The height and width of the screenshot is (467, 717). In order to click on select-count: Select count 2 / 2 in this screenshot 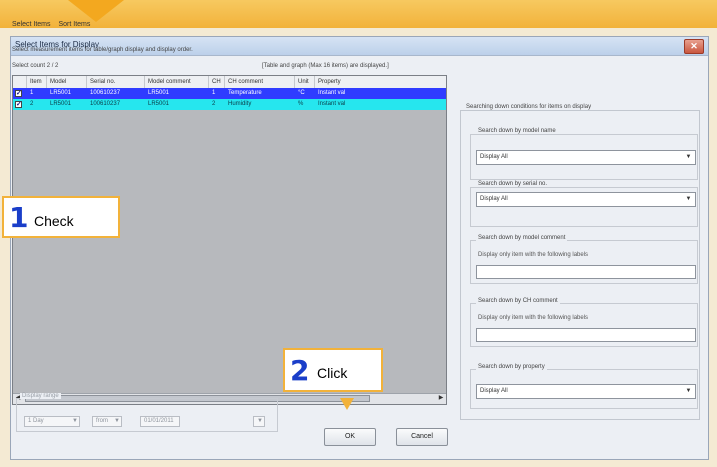, I will do `click(35, 66)`.